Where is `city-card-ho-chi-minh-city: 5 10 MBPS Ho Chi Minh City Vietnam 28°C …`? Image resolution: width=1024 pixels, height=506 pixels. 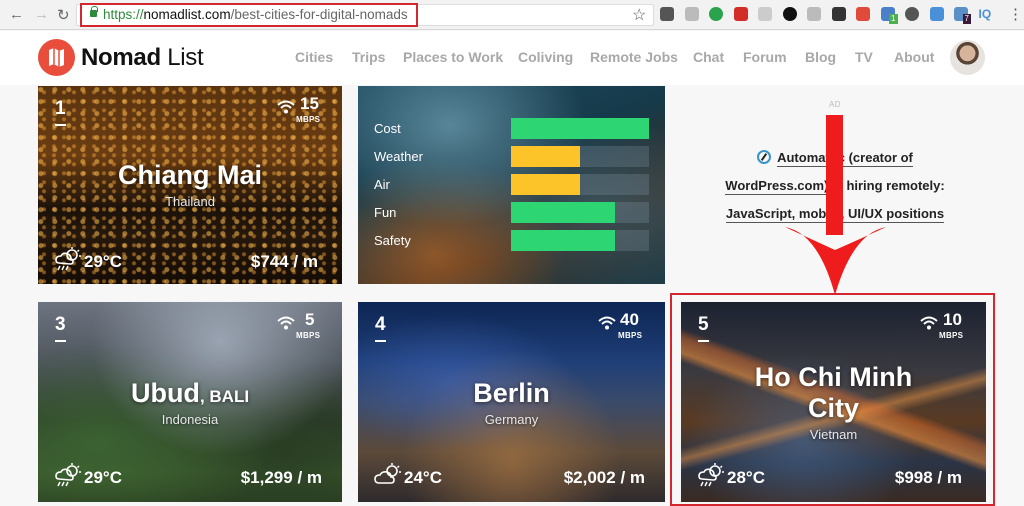 city-card-ho-chi-minh-city: 5 10 MBPS Ho Chi Minh City Vietnam 28°C … is located at coordinates (833, 402).